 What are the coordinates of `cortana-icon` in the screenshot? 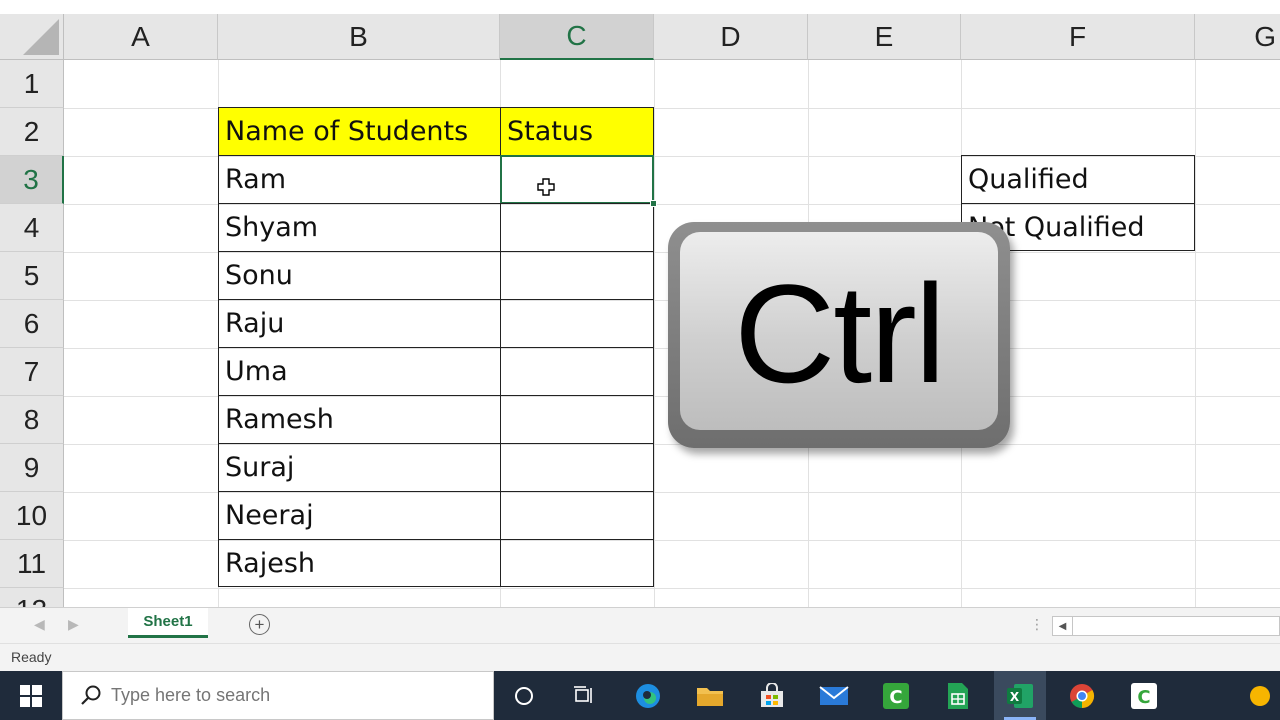 It's located at (524, 695).